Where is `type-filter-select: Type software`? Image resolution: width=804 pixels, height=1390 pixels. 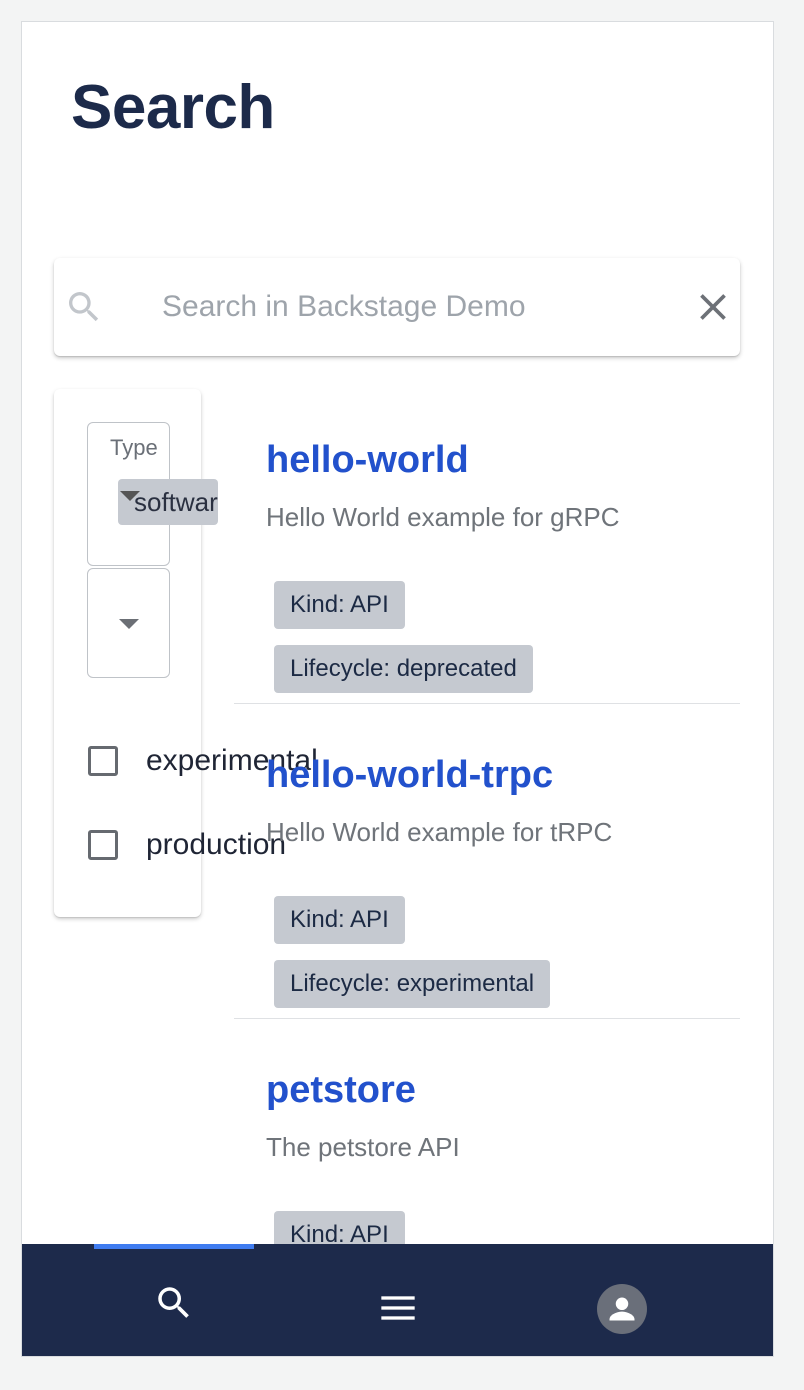 type-filter-select: Type software is located at coordinates (152, 494).